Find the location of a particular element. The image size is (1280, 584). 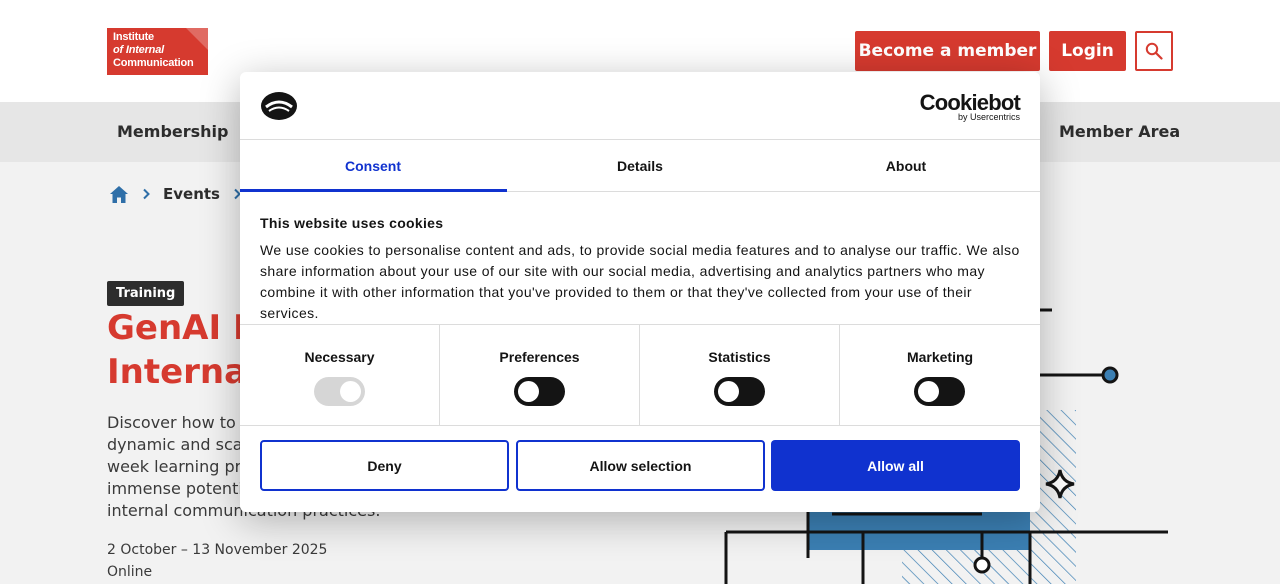

cookiebot-brand-name: Cookiebot is located at coordinates (970, 102).